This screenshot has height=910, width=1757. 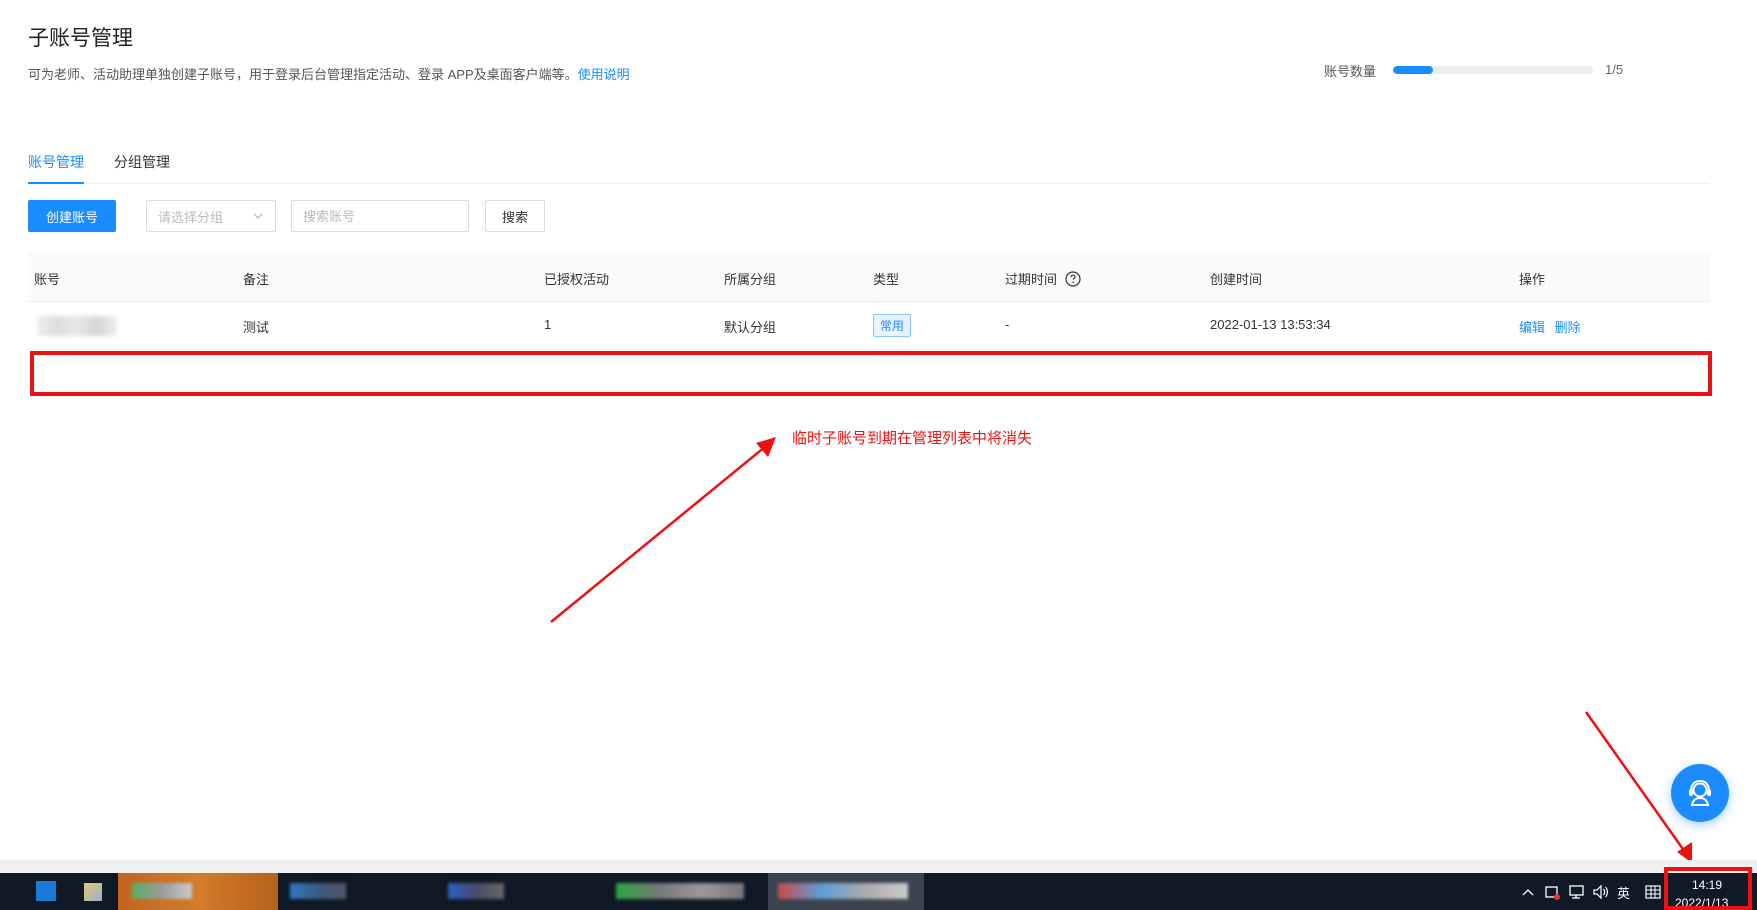 What do you see at coordinates (46, 891) in the screenshot?
I see `windows-start-icon` at bounding box center [46, 891].